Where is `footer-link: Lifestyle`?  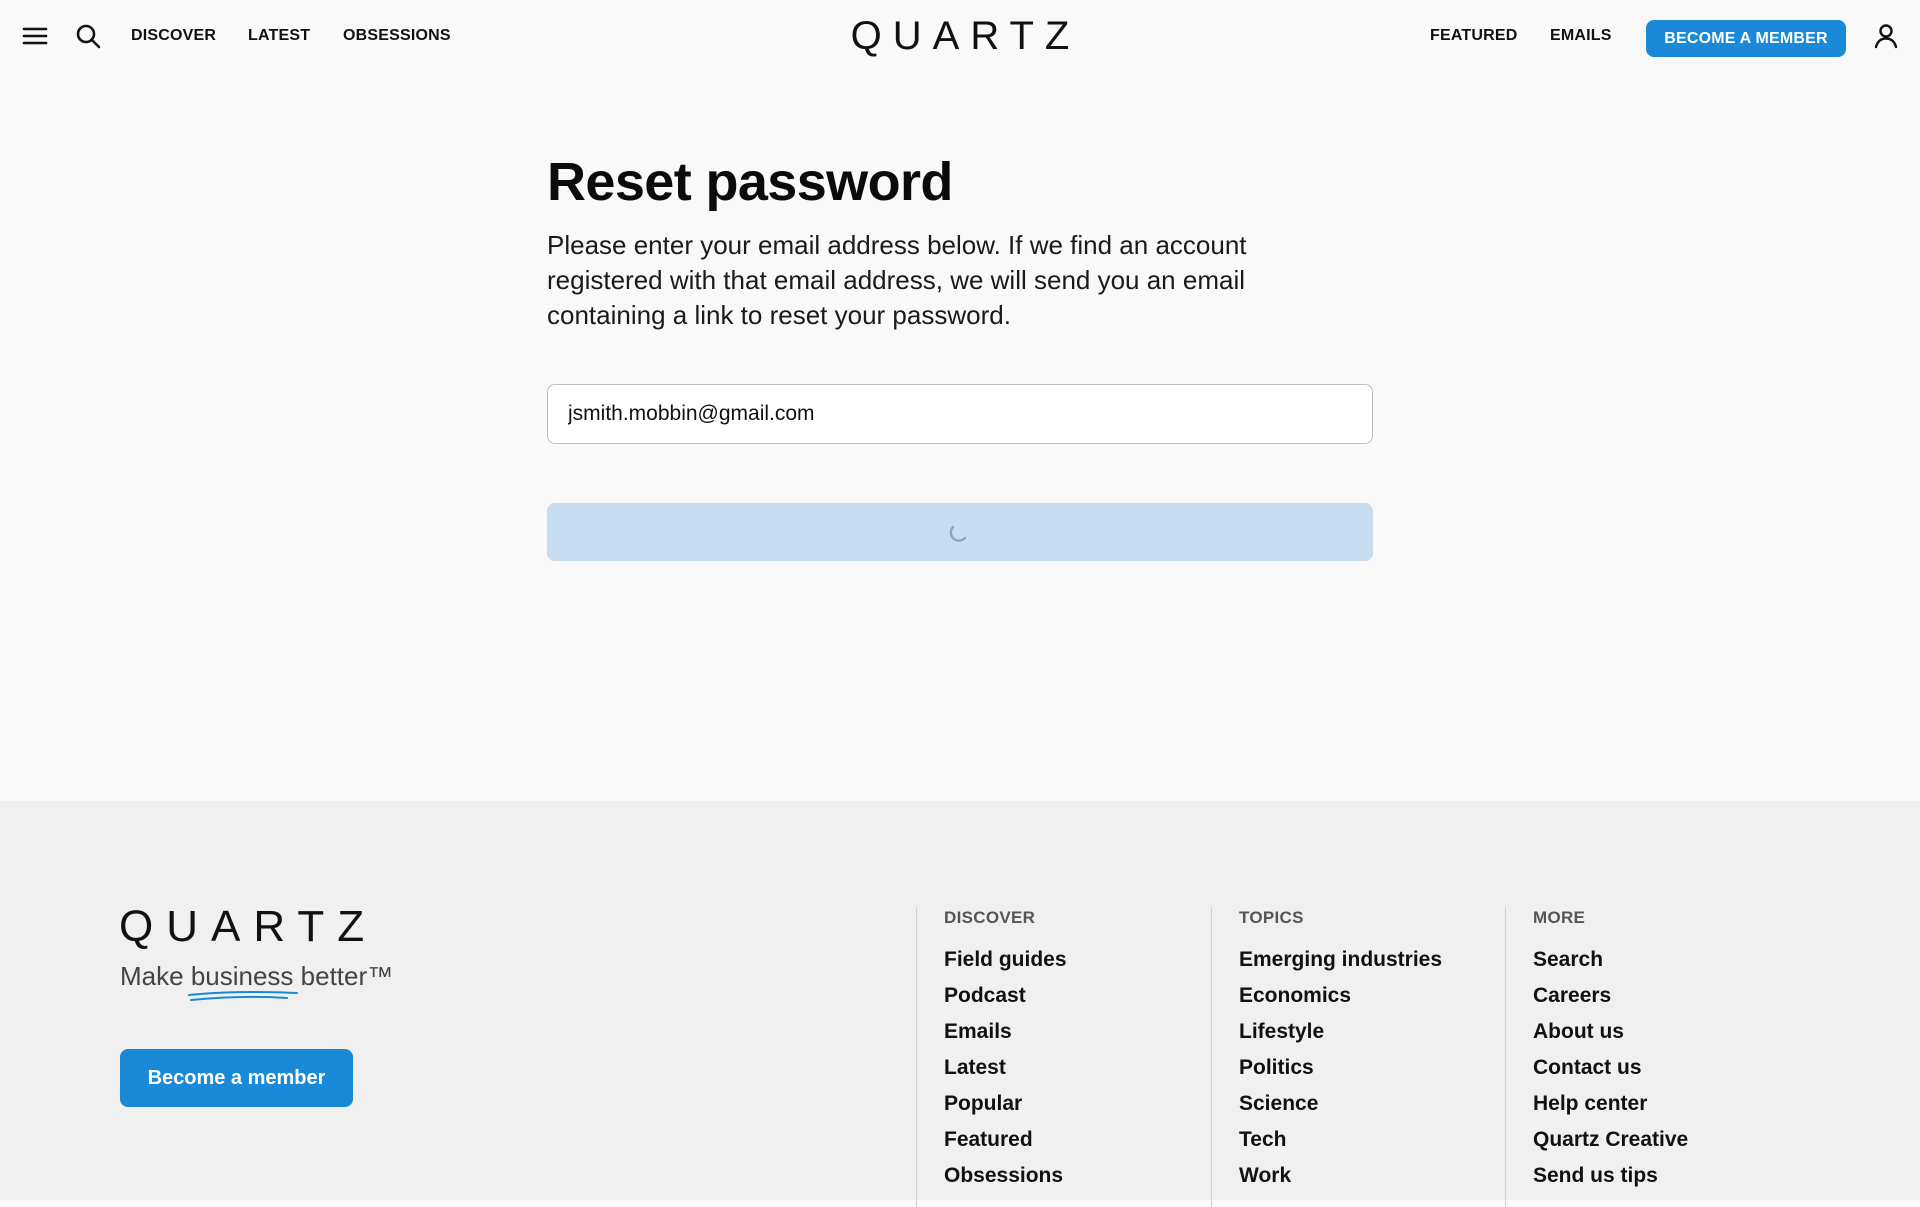
footer-link: Lifestyle is located at coordinates (1372, 1032).